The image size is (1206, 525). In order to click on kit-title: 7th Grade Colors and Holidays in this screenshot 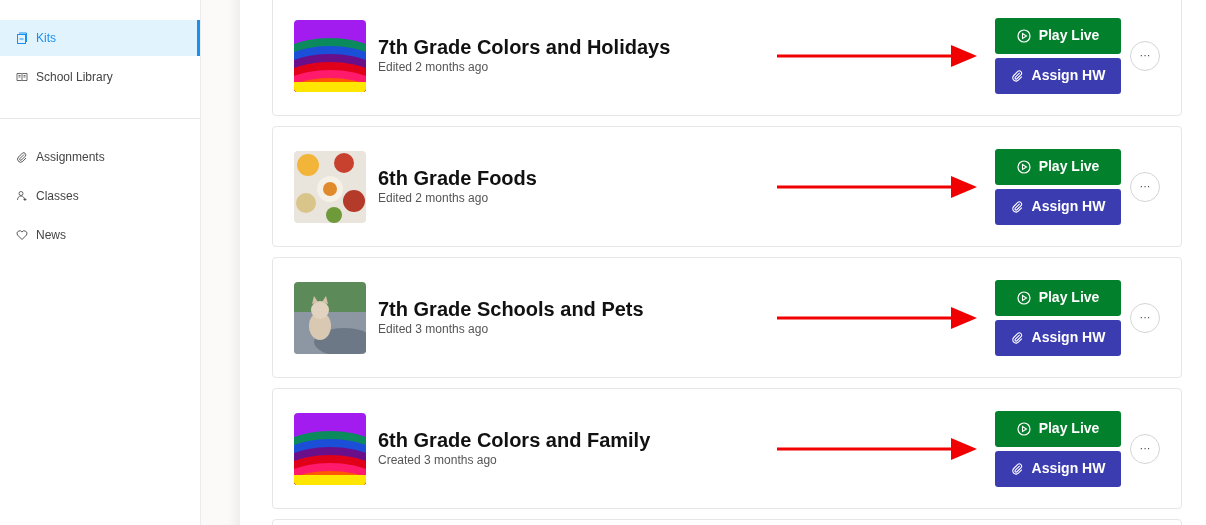, I will do `click(525, 46)`.